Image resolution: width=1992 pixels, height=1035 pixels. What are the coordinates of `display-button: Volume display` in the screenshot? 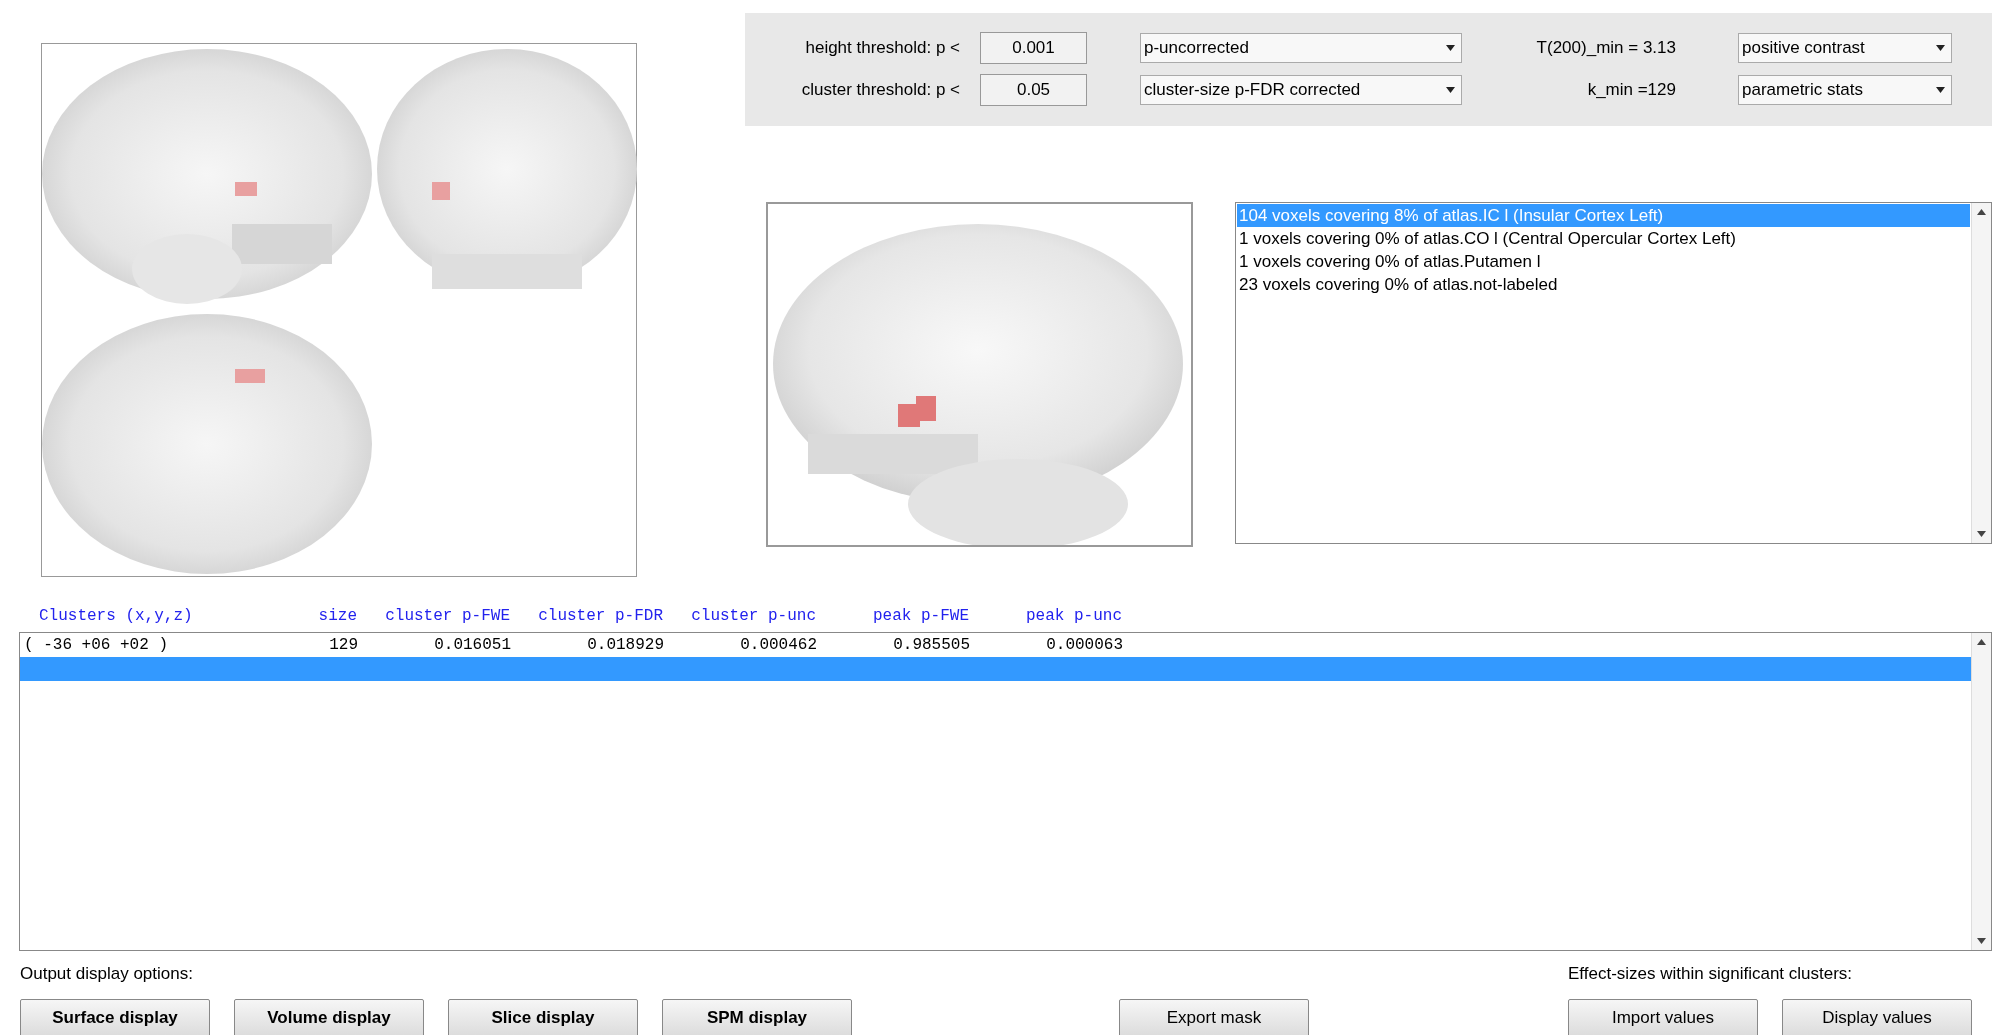 It's located at (329, 1016).